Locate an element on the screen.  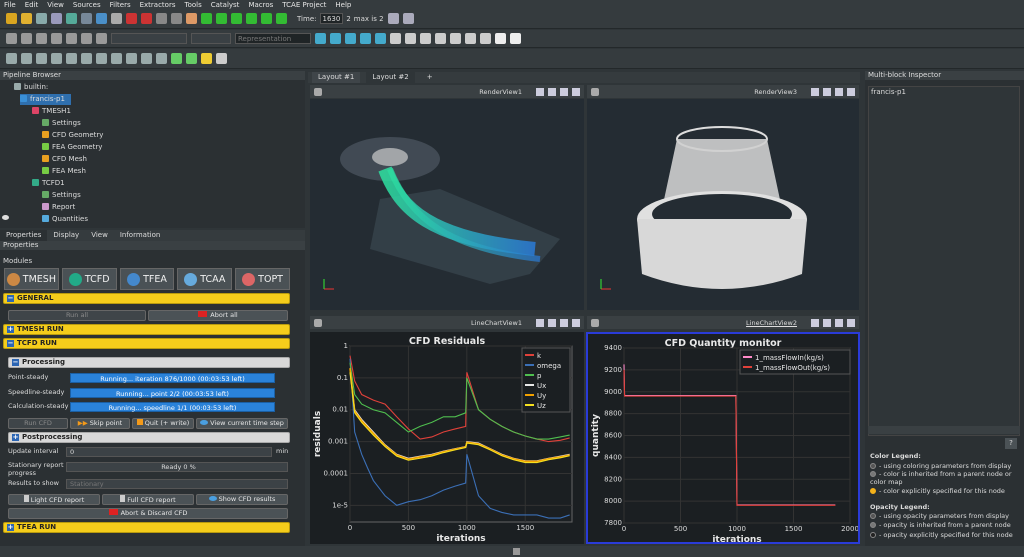
select-cells-icon is located at coordinates (410, 38).